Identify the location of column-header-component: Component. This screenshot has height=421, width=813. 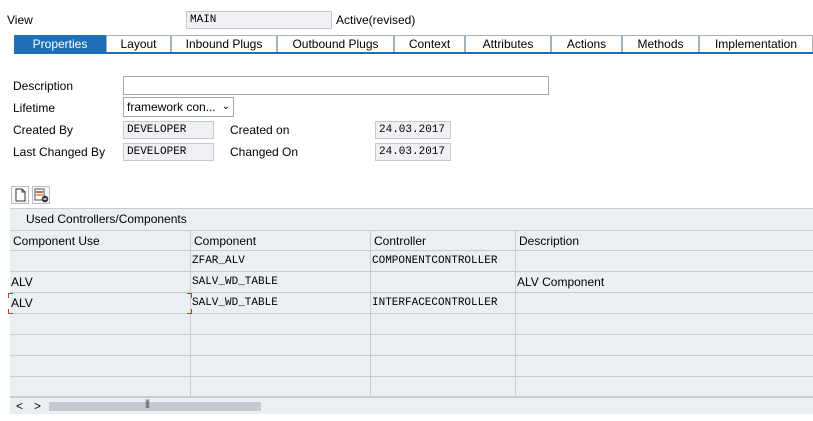
(281, 240).